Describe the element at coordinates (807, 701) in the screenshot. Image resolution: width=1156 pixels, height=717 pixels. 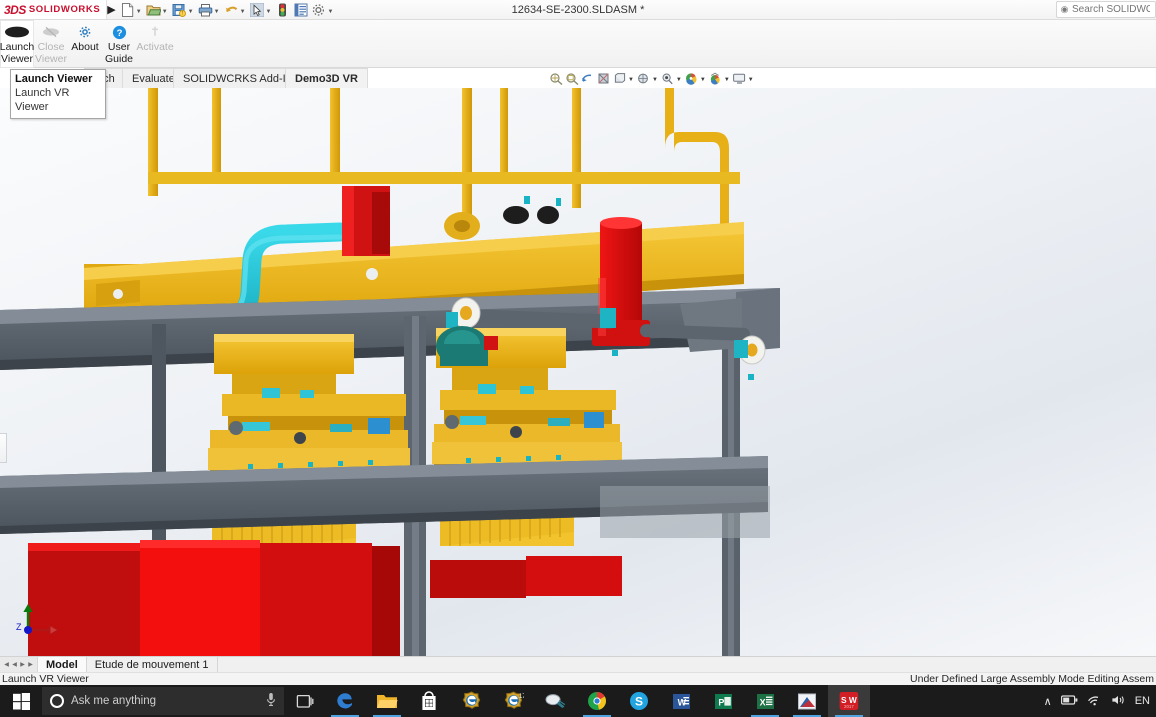
I see `taskbar-edrawings` at that location.